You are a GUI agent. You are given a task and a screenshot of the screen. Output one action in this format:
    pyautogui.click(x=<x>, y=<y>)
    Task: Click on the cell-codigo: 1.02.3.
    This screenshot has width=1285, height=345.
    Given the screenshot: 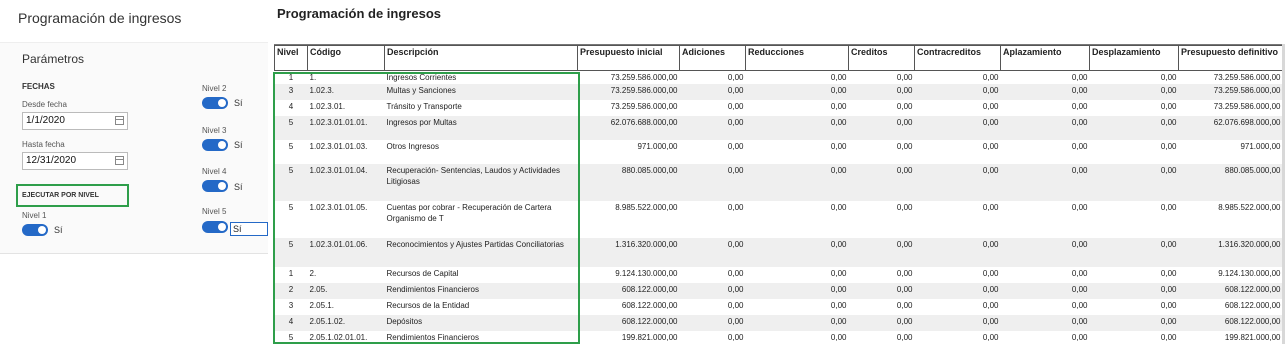 What is the action you would take?
    pyautogui.click(x=346, y=92)
    